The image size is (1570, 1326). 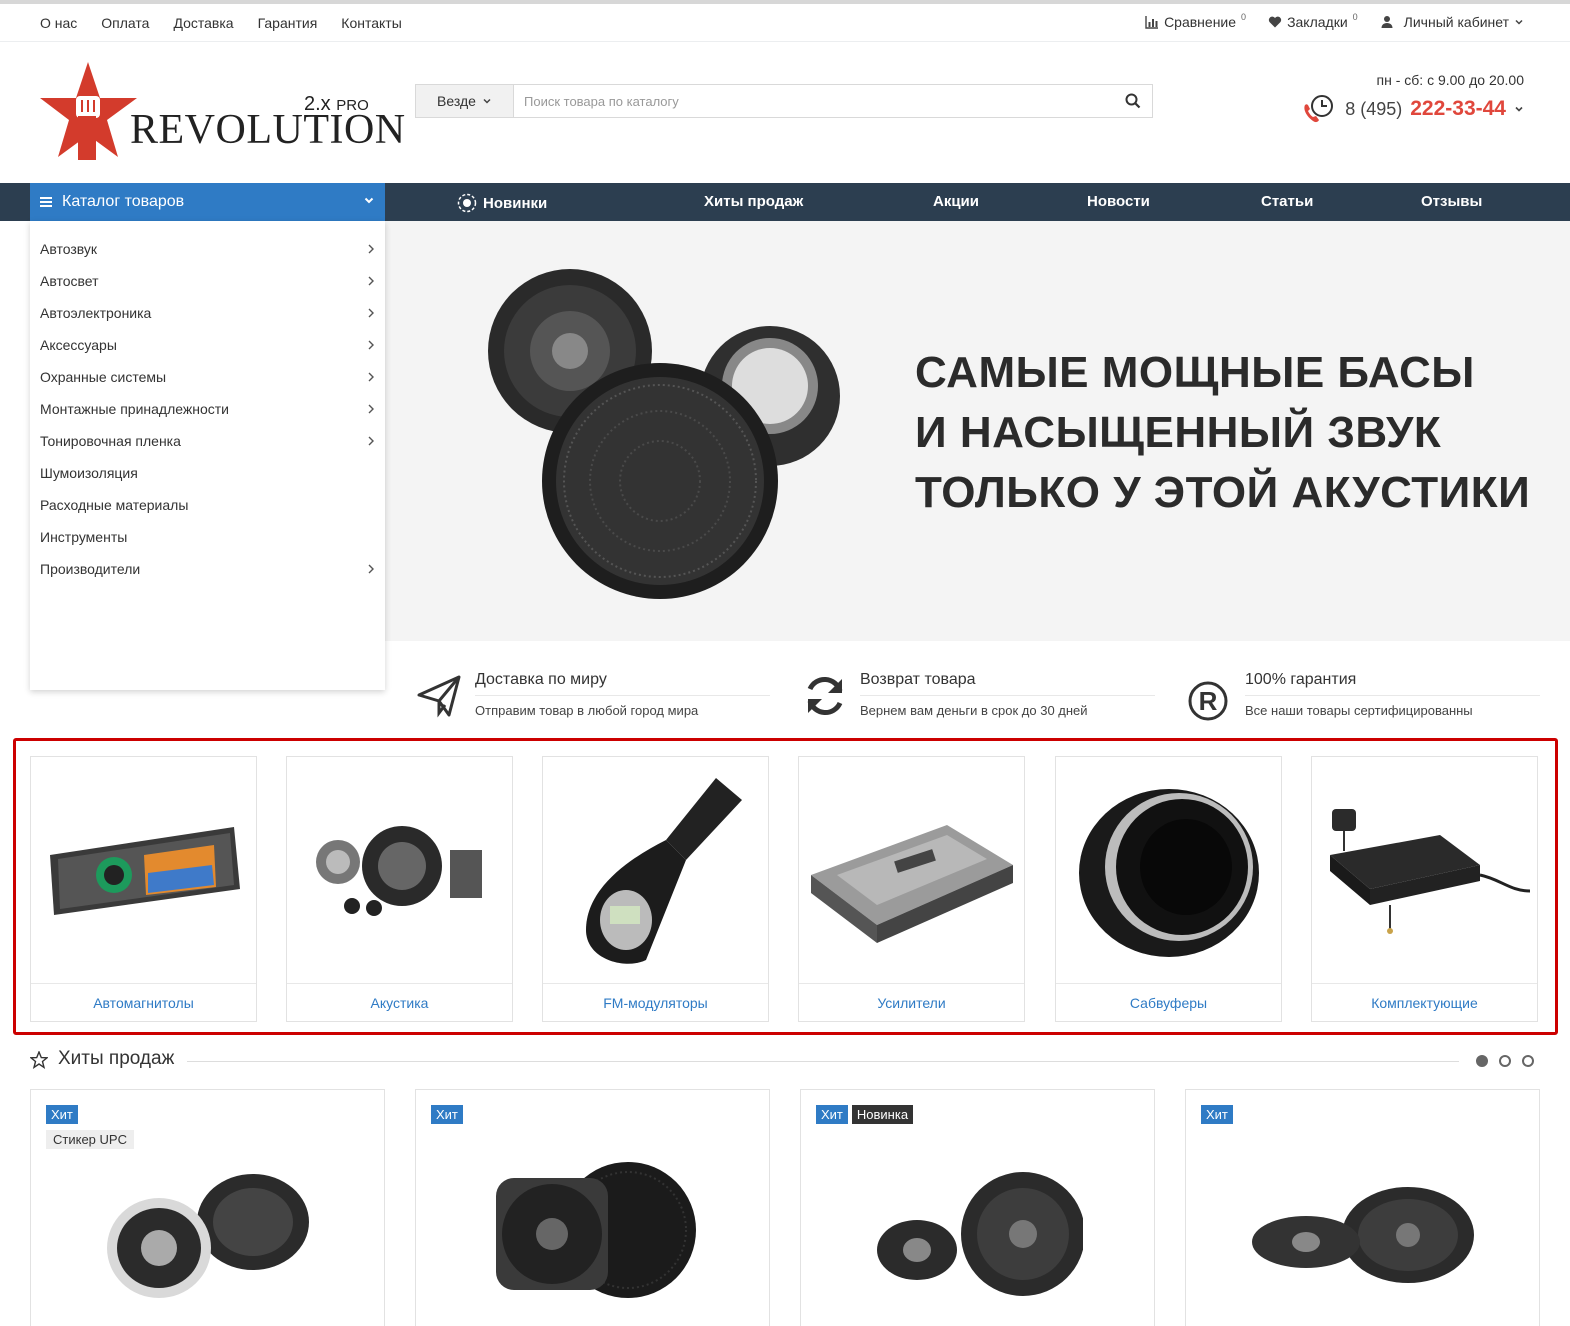 What do you see at coordinates (1374, 108) in the screenshot?
I see `phone-prefix: 8 (495)` at bounding box center [1374, 108].